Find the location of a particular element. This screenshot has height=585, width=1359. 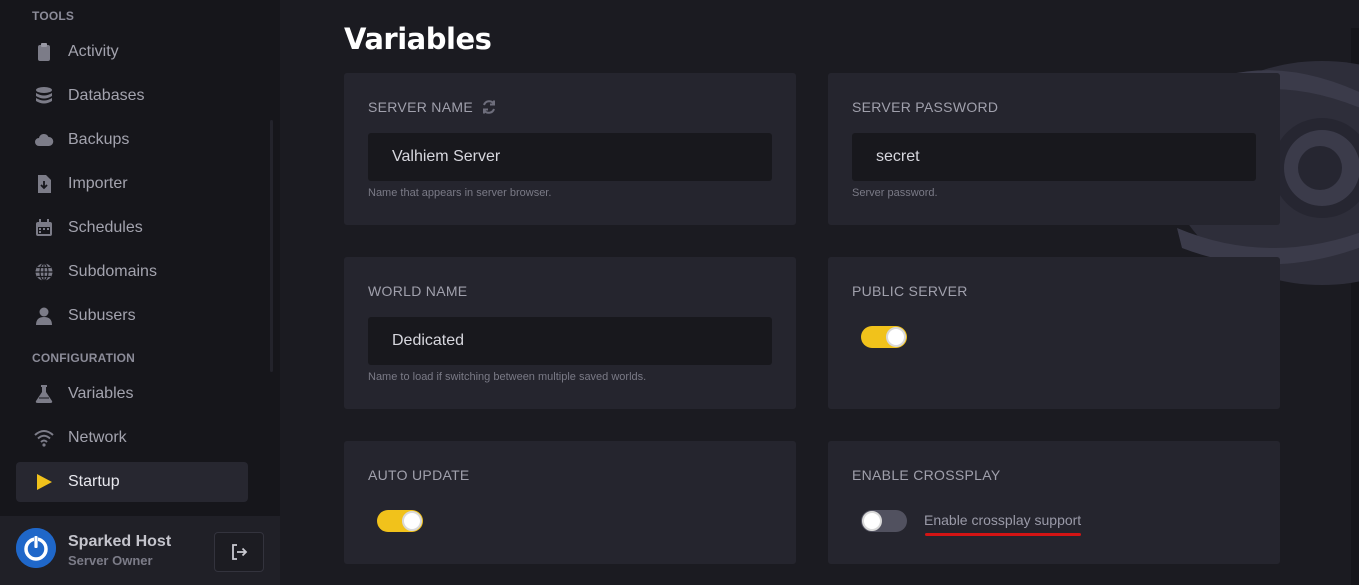

avatar is located at coordinates (36, 548).